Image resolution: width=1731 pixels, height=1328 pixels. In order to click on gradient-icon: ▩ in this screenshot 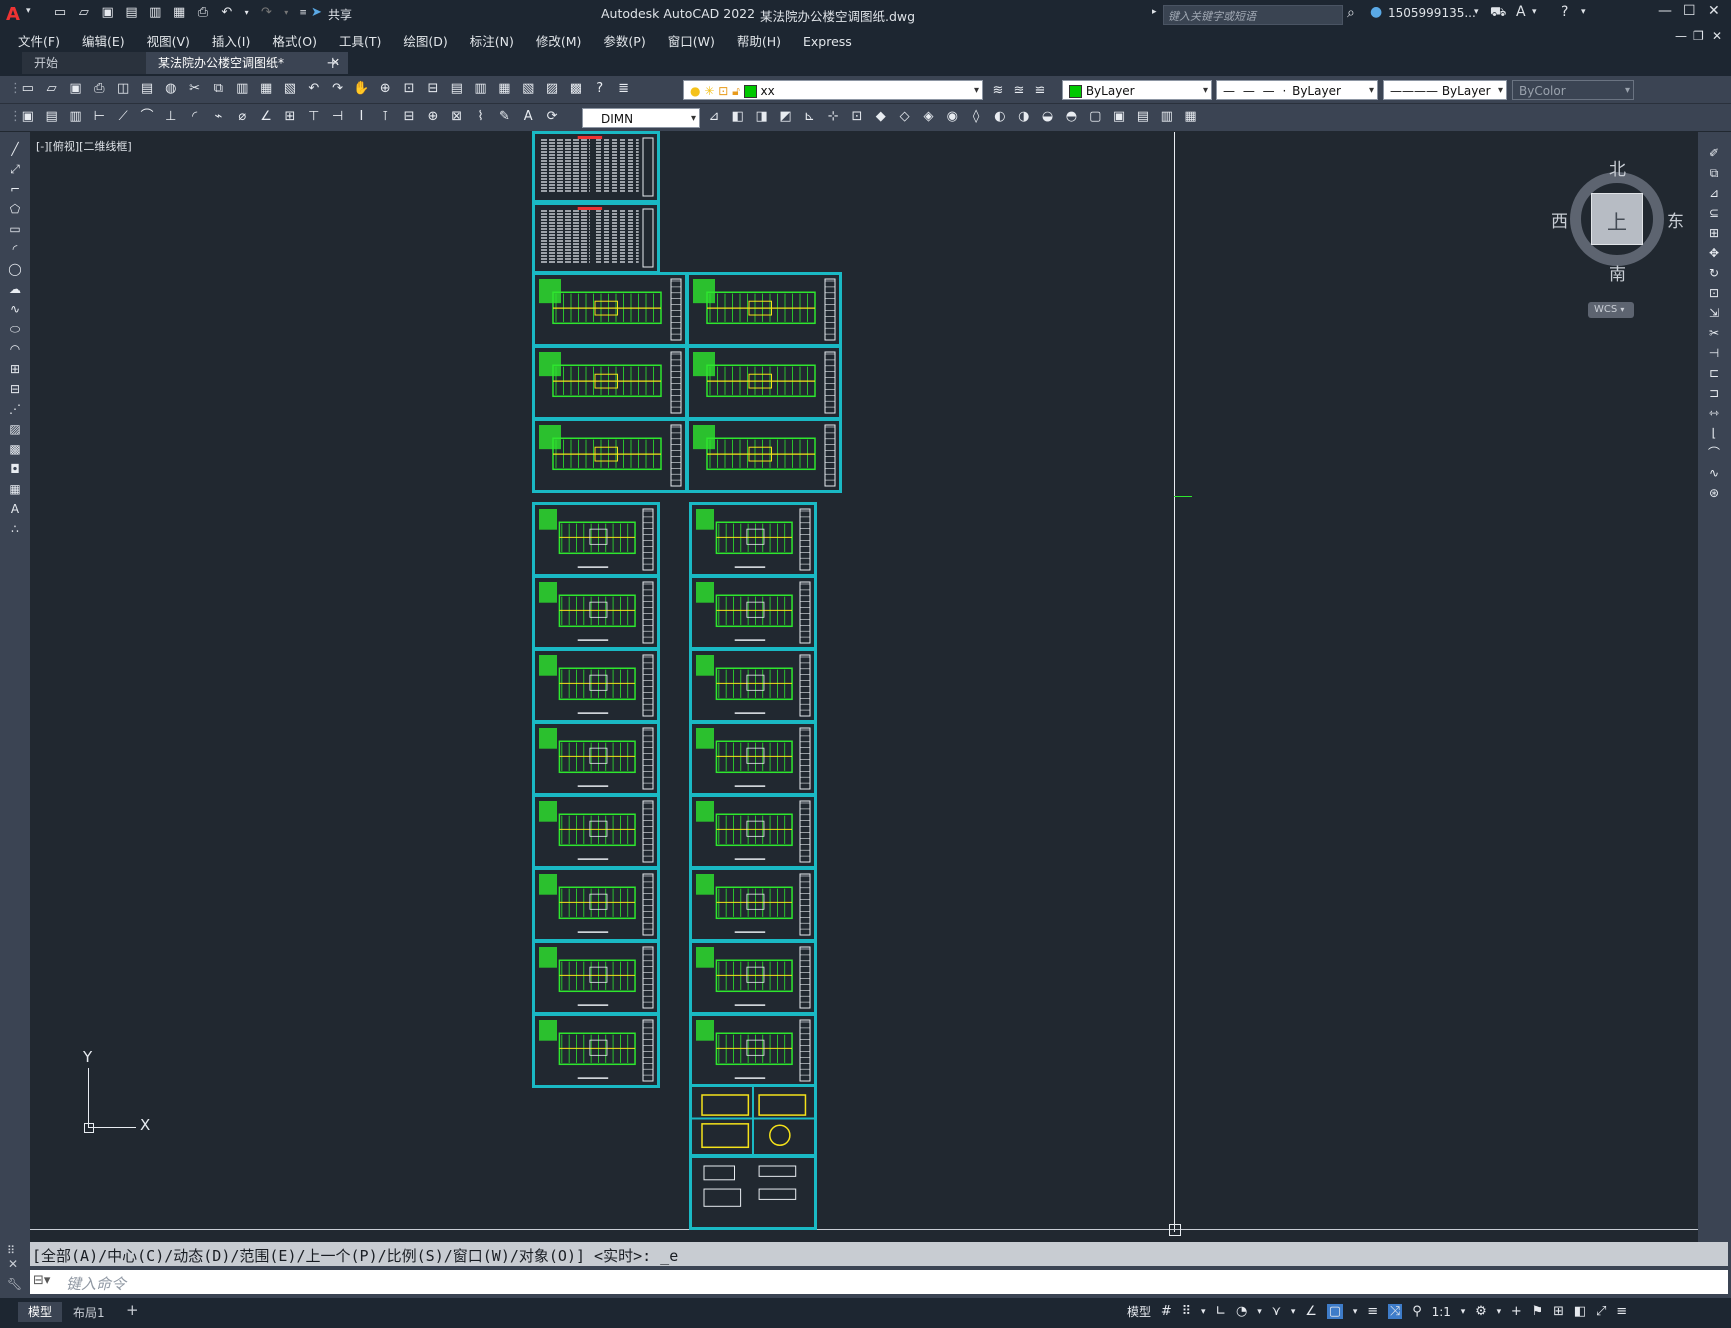, I will do `click(15, 449)`.